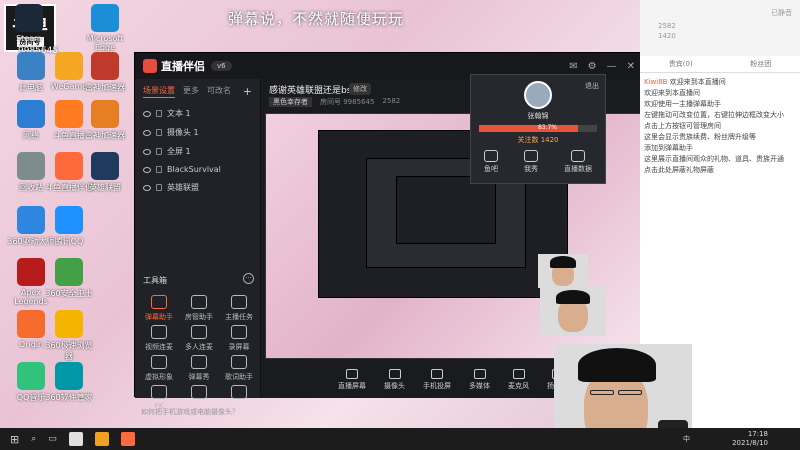 The height and width of the screenshot is (450, 800). I want to click on app-logo-text: 直播伴侣, so click(183, 66).